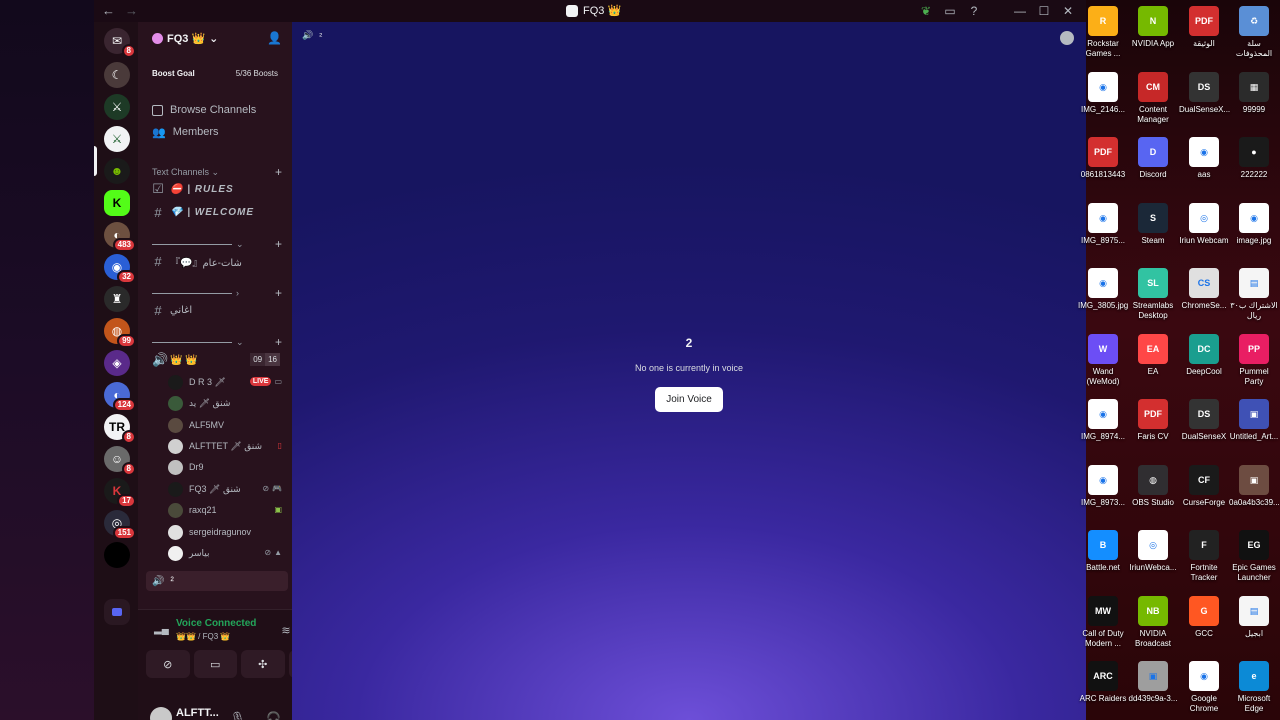 This screenshot has height=720, width=1280. I want to click on server-icon: K 17, so click(120, 493).